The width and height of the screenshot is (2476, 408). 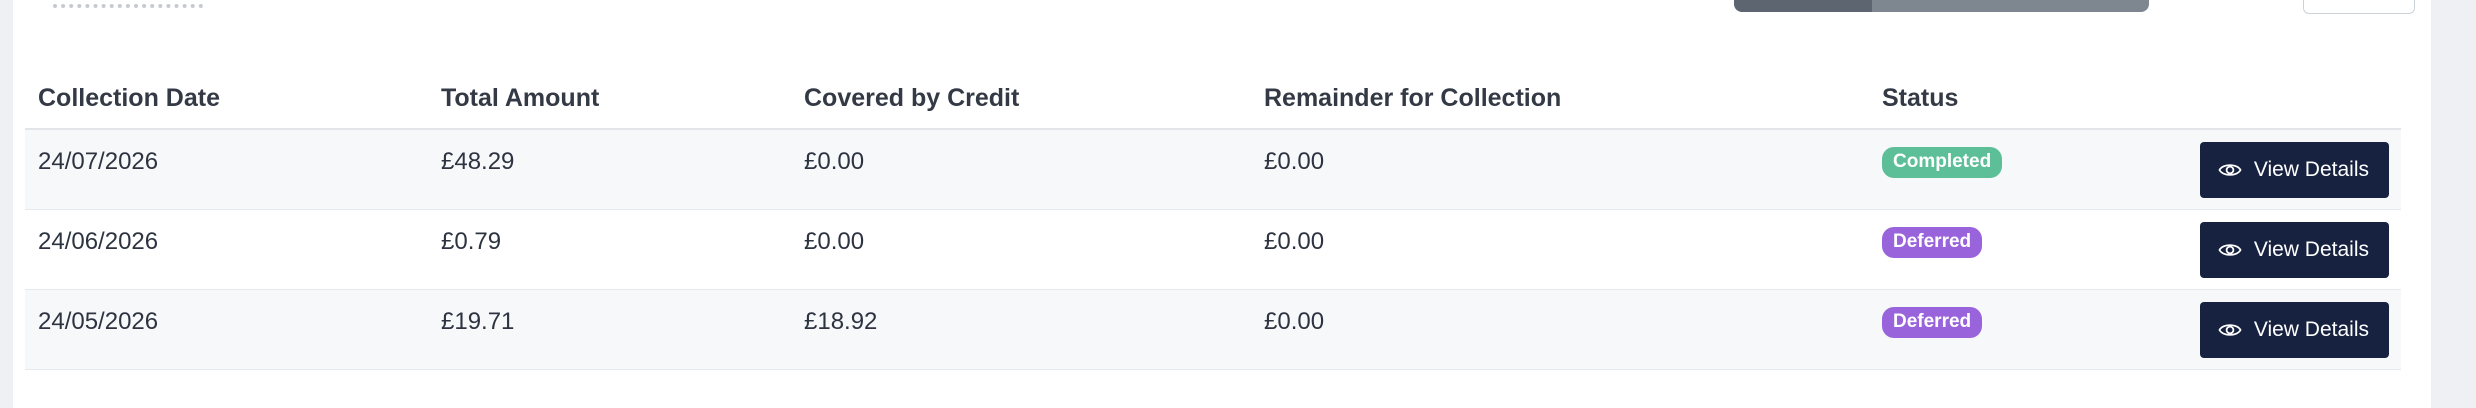 What do you see at coordinates (1021, 99) in the screenshot?
I see `header-covered-by-credit: Covered by Credit` at bounding box center [1021, 99].